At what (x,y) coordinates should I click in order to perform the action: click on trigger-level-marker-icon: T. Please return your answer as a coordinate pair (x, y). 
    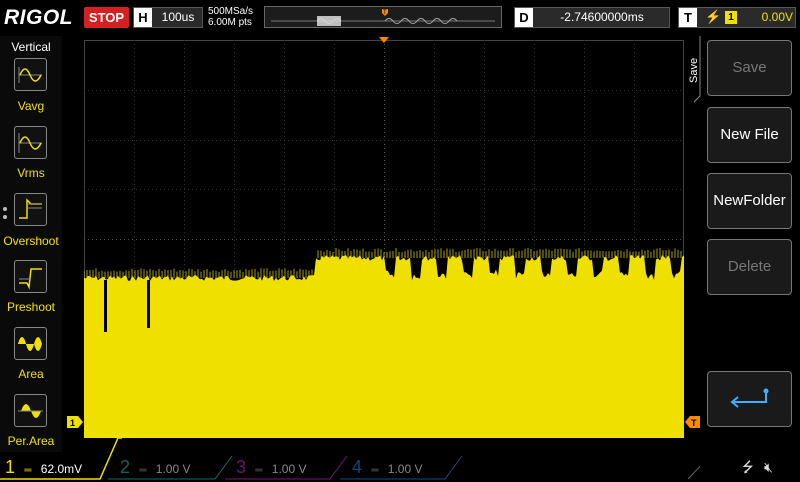
    Looking at the image, I should click on (693, 422).